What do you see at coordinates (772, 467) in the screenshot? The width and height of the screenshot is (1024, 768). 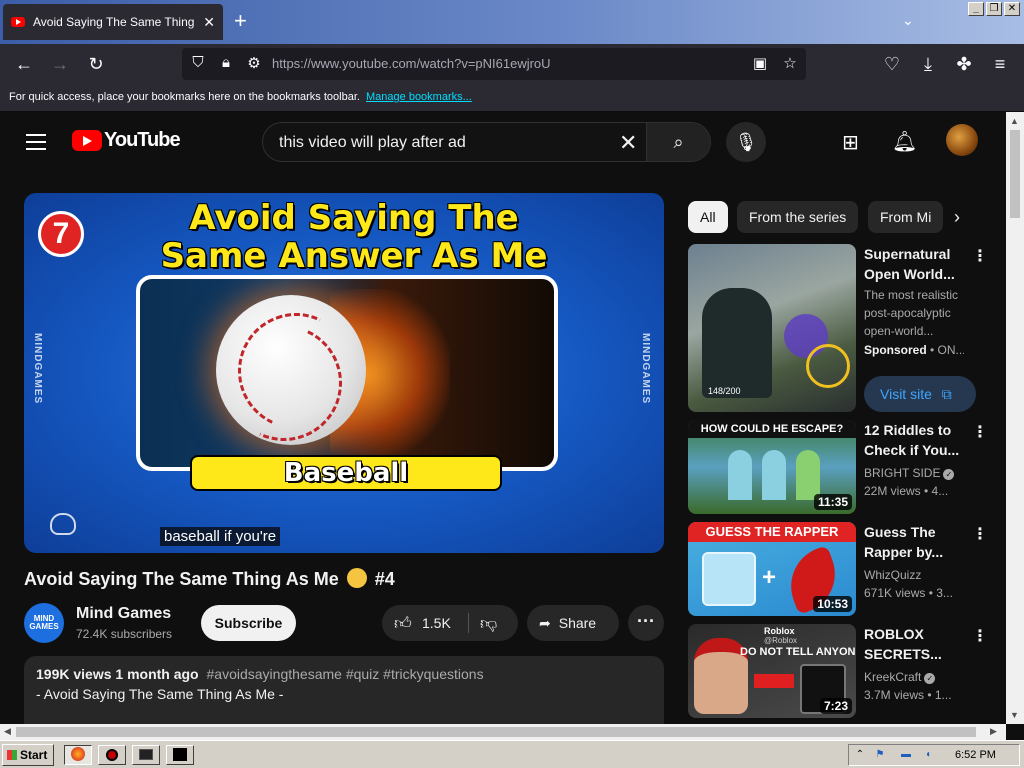 I see `rec-thumbnail: HOW COULD HE ESCAPE? 11:35` at bounding box center [772, 467].